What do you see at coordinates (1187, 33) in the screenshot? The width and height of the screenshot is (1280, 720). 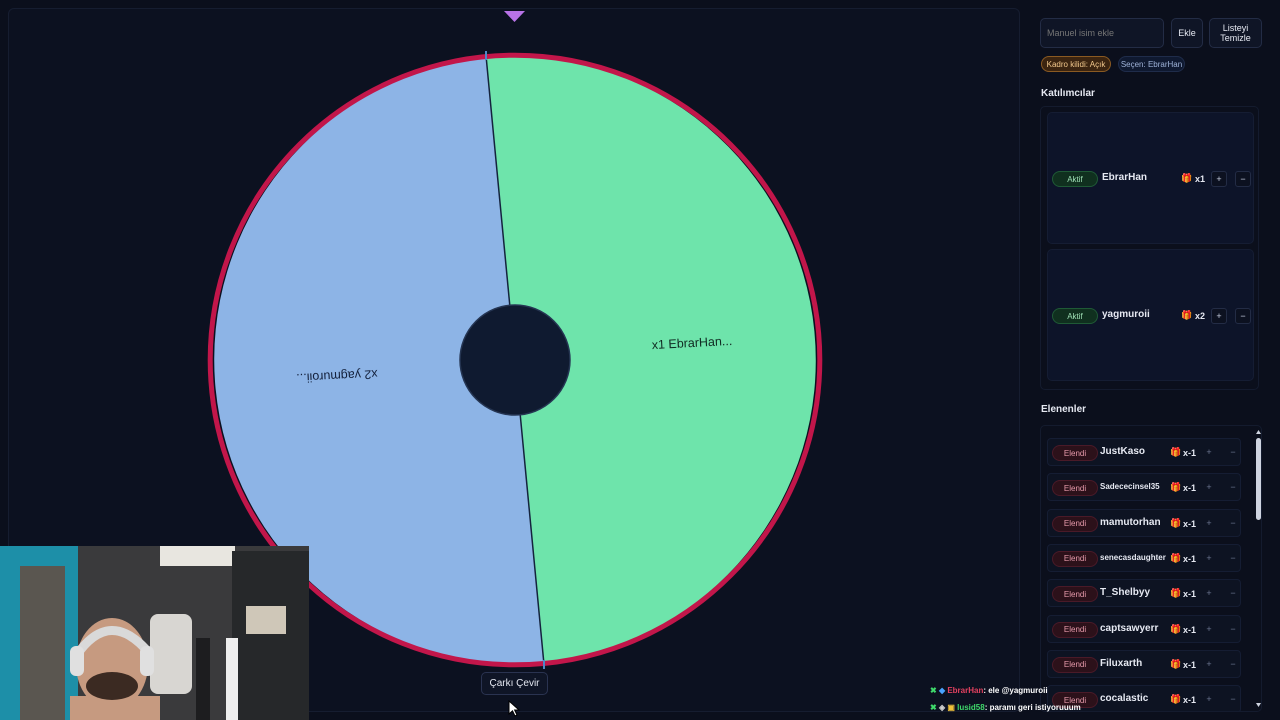 I see `add-name-button: Ekle` at bounding box center [1187, 33].